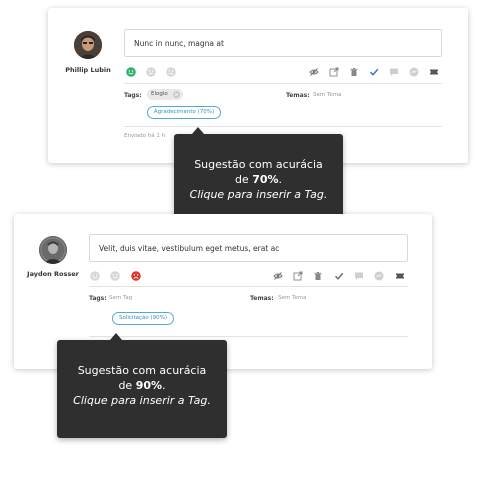 This screenshot has height=480, width=480. What do you see at coordinates (149, 385) in the screenshot?
I see `tooltip-percent: 90%` at bounding box center [149, 385].